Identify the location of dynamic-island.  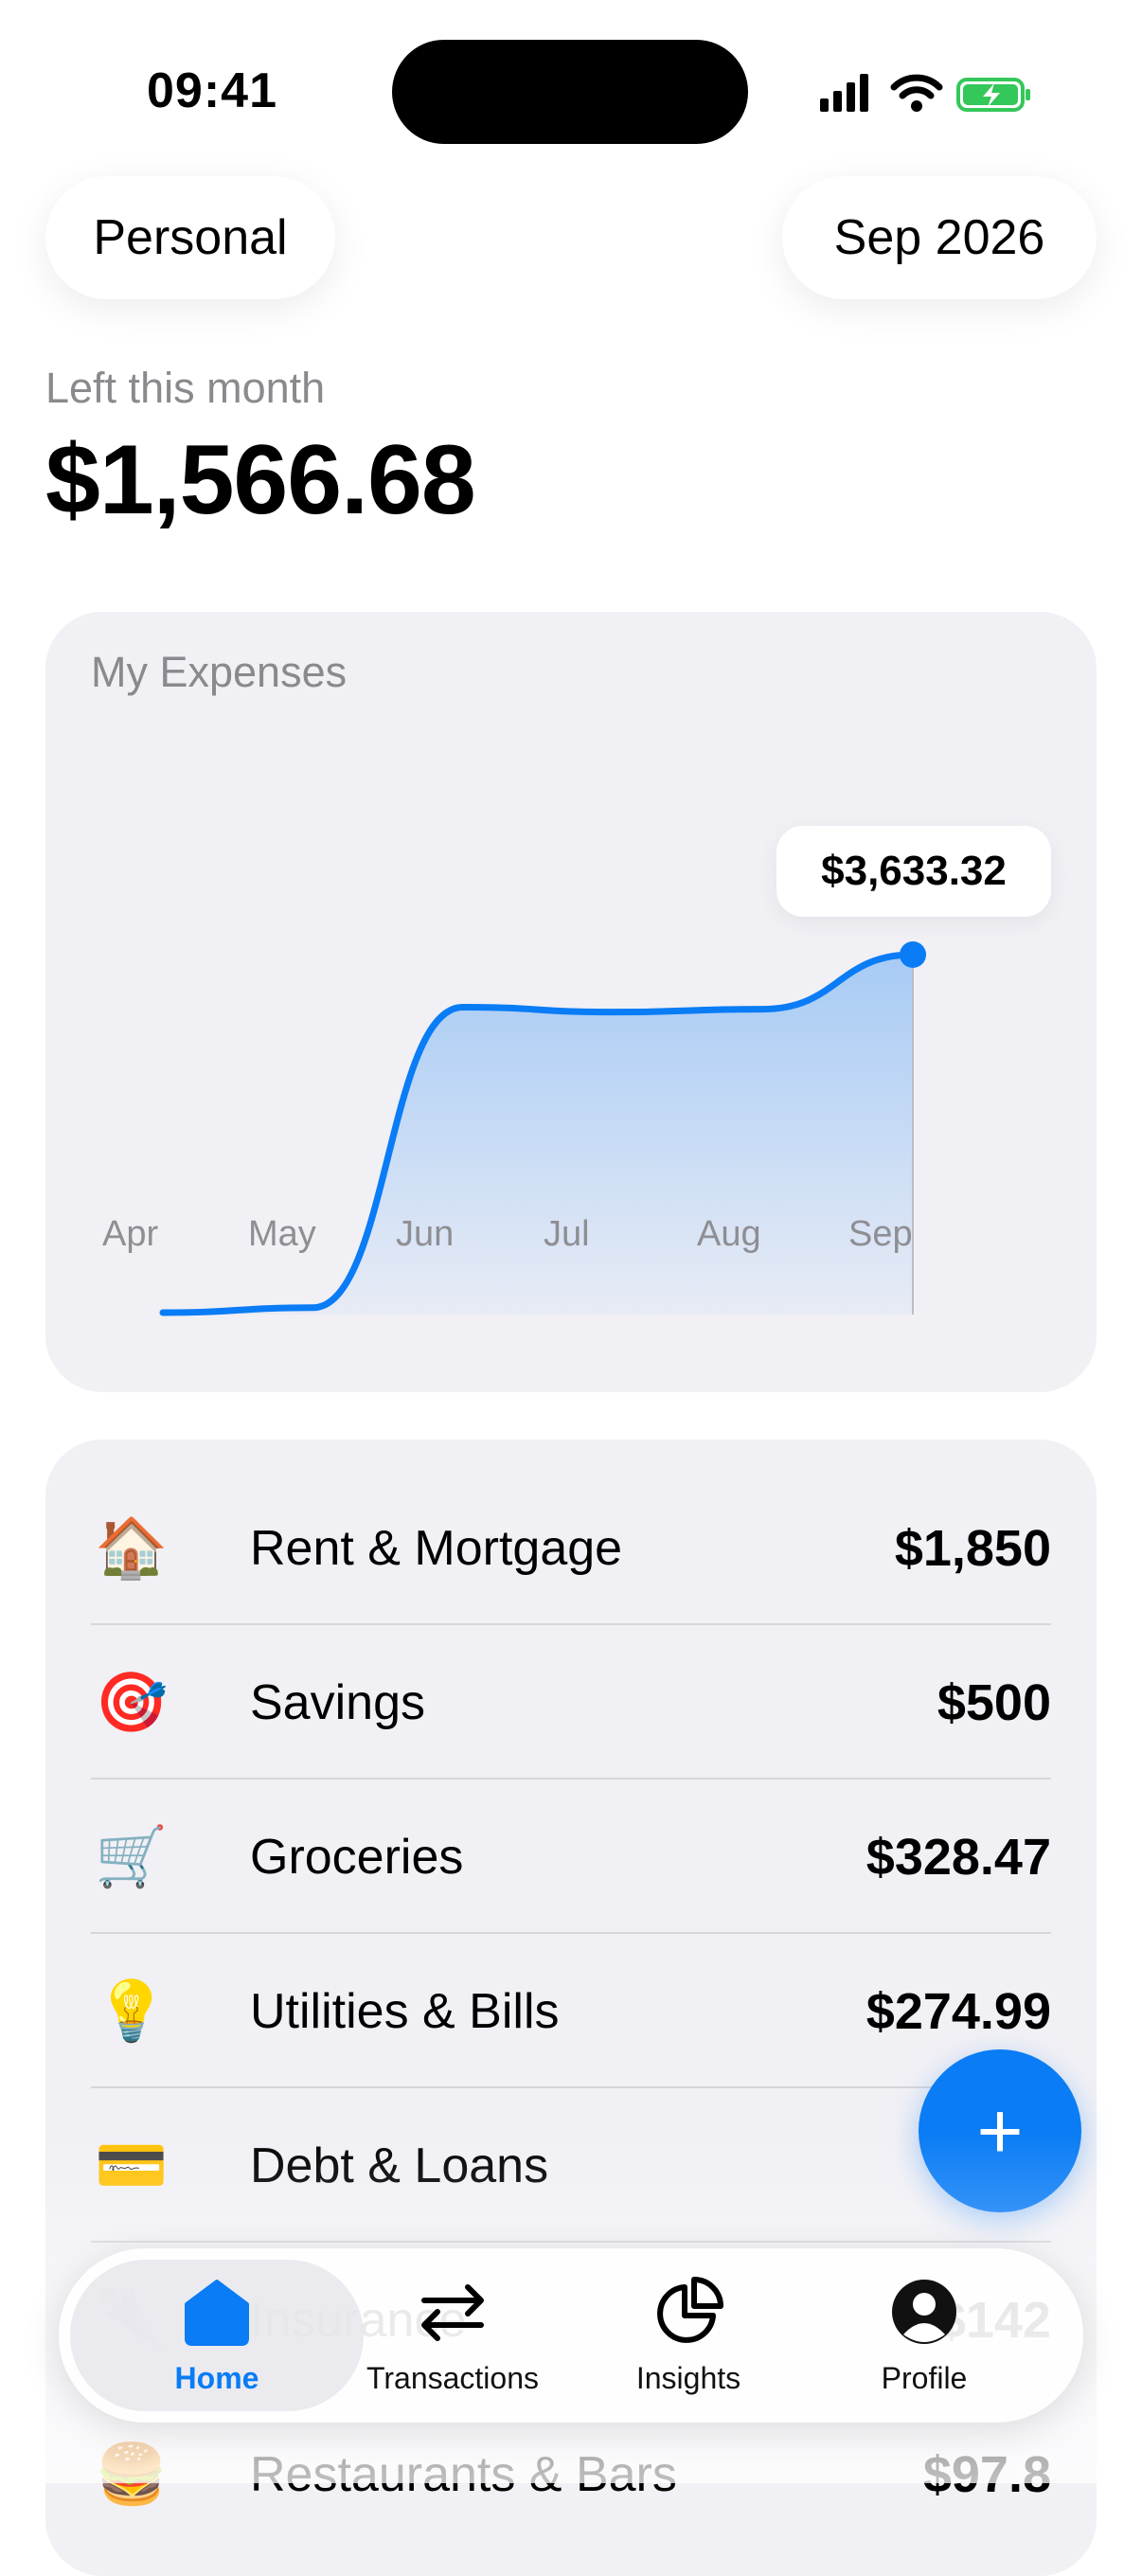
(570, 92).